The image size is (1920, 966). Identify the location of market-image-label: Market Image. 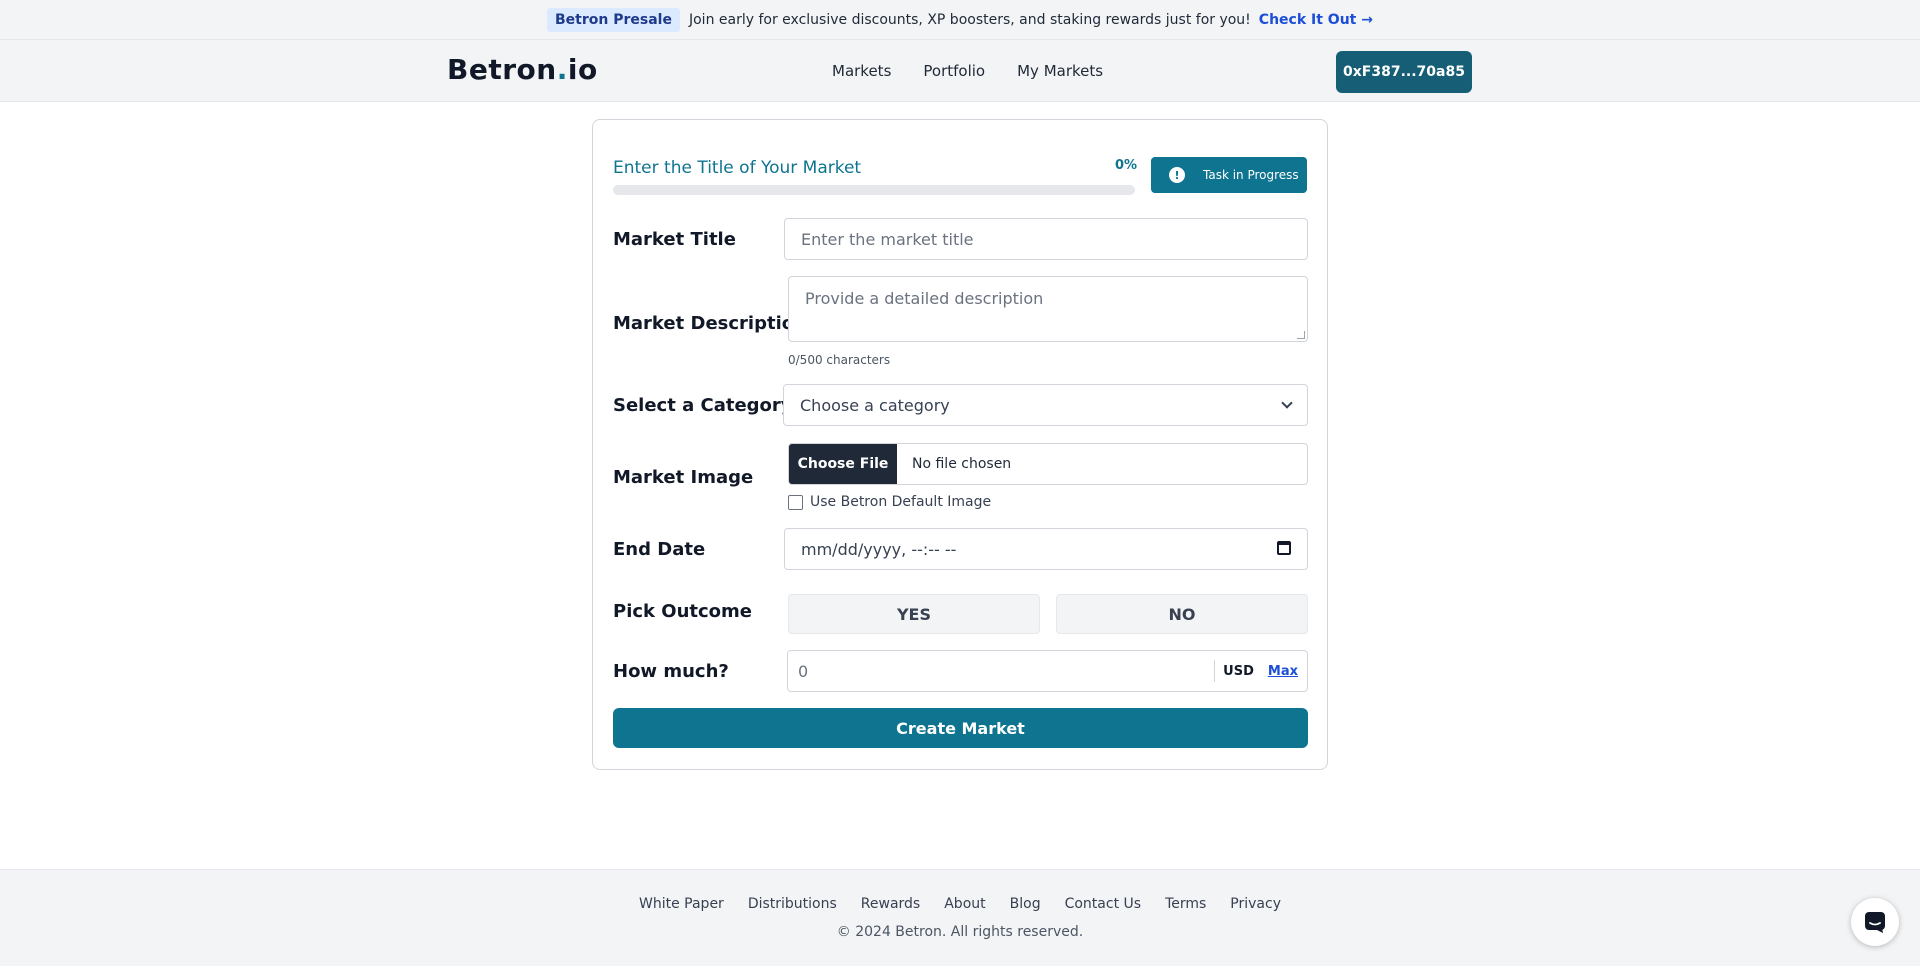
(683, 477).